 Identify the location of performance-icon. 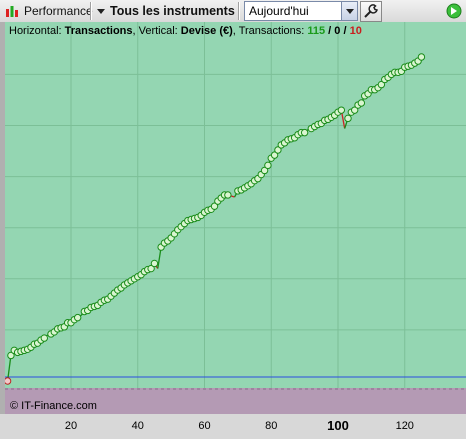
(12, 11).